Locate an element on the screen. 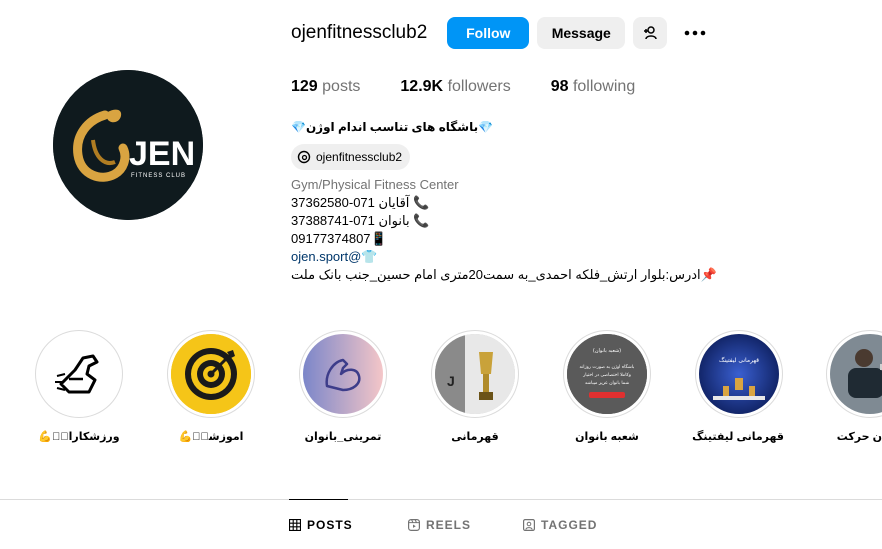  profile-tabs: POSTS REELS TAGGED is located at coordinates (441, 528).